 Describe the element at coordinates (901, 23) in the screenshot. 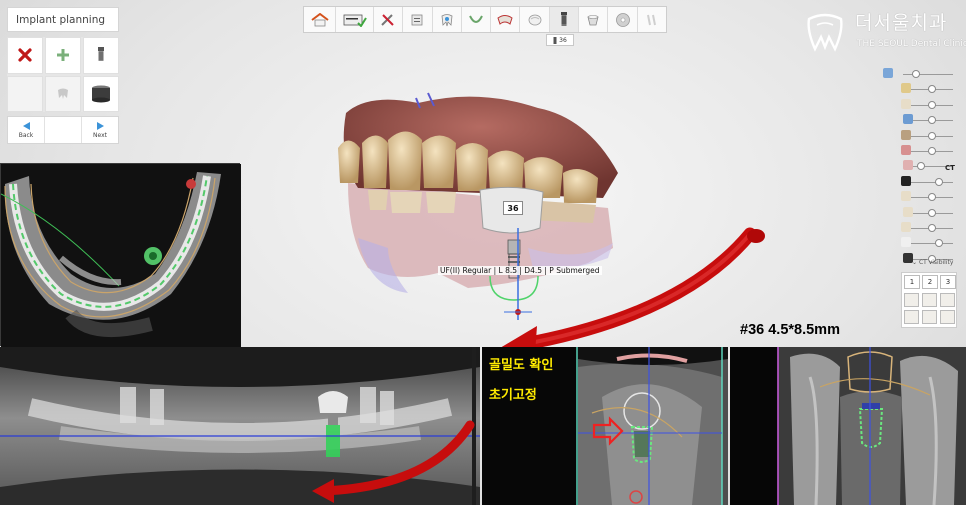

I see `clinic-name-korean: 더서울치과` at that location.